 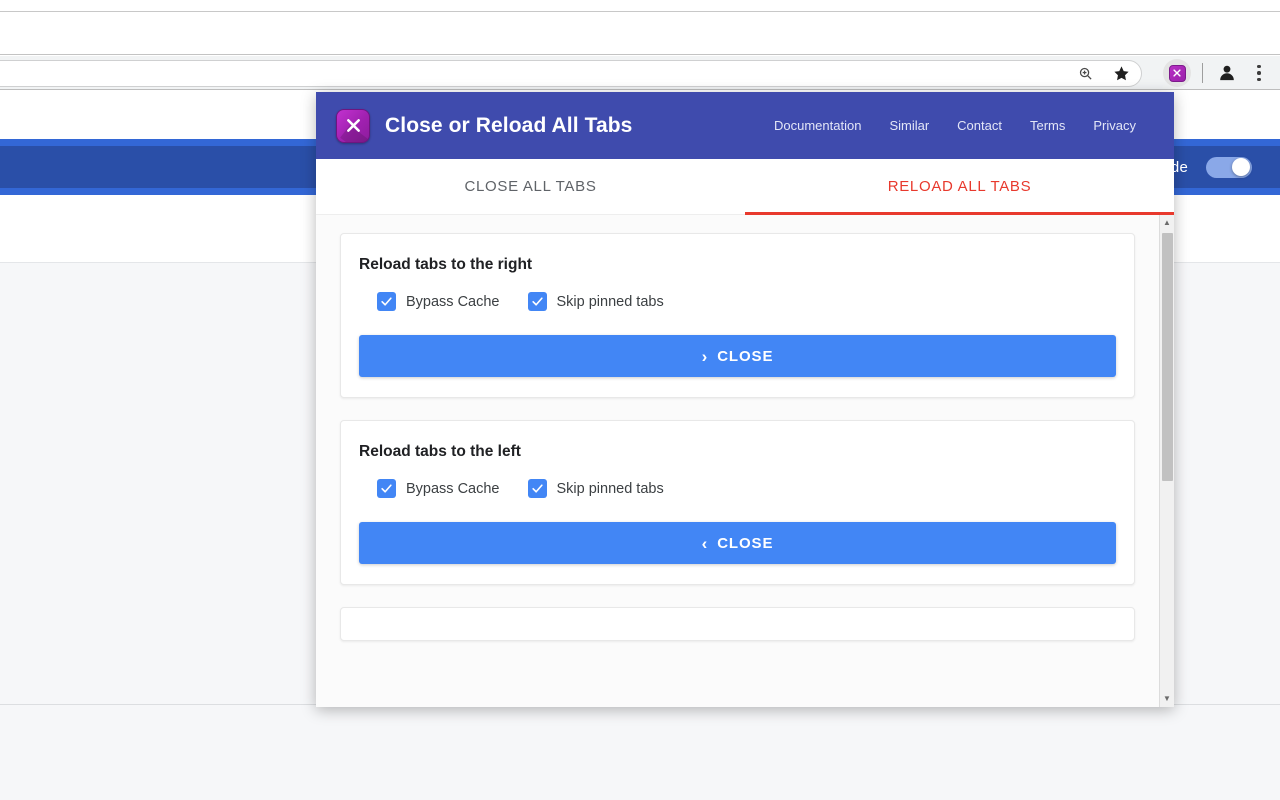 I want to click on scroll-down-arrow-icon: ▼, so click(x=1167, y=699).